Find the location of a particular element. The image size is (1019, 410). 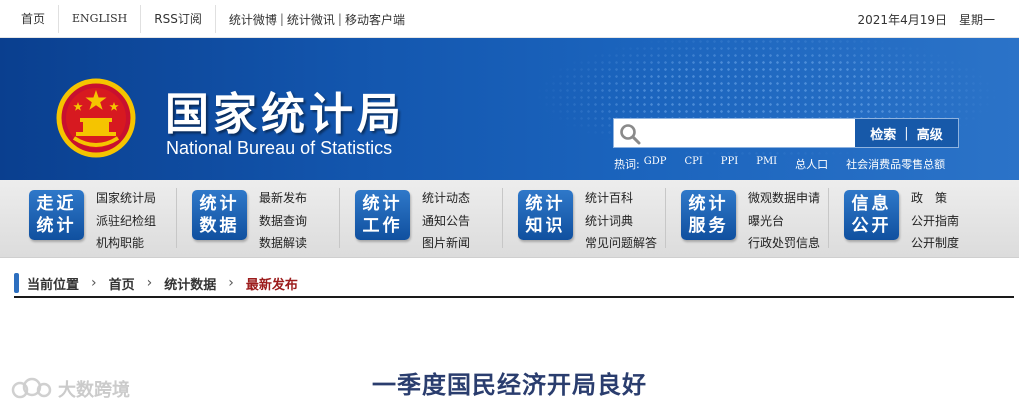

nav-category-button: 统计 数据 is located at coordinates (219, 215).